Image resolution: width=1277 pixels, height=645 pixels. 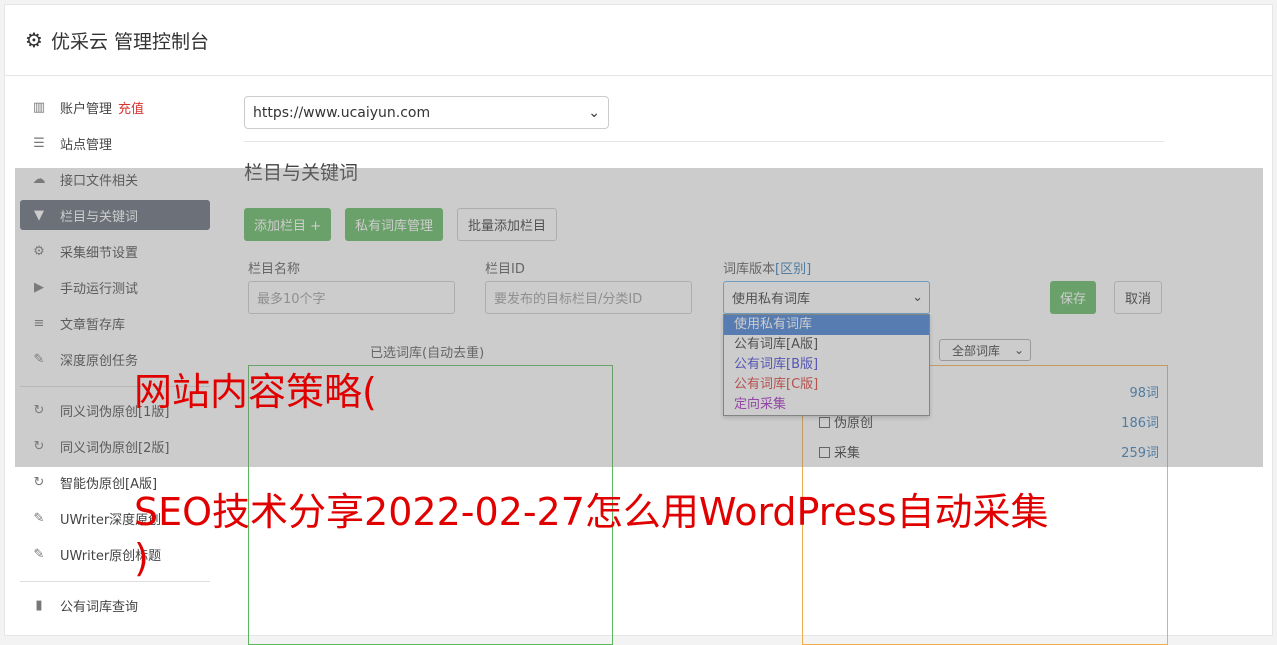 I want to click on divider, so click(x=704, y=141).